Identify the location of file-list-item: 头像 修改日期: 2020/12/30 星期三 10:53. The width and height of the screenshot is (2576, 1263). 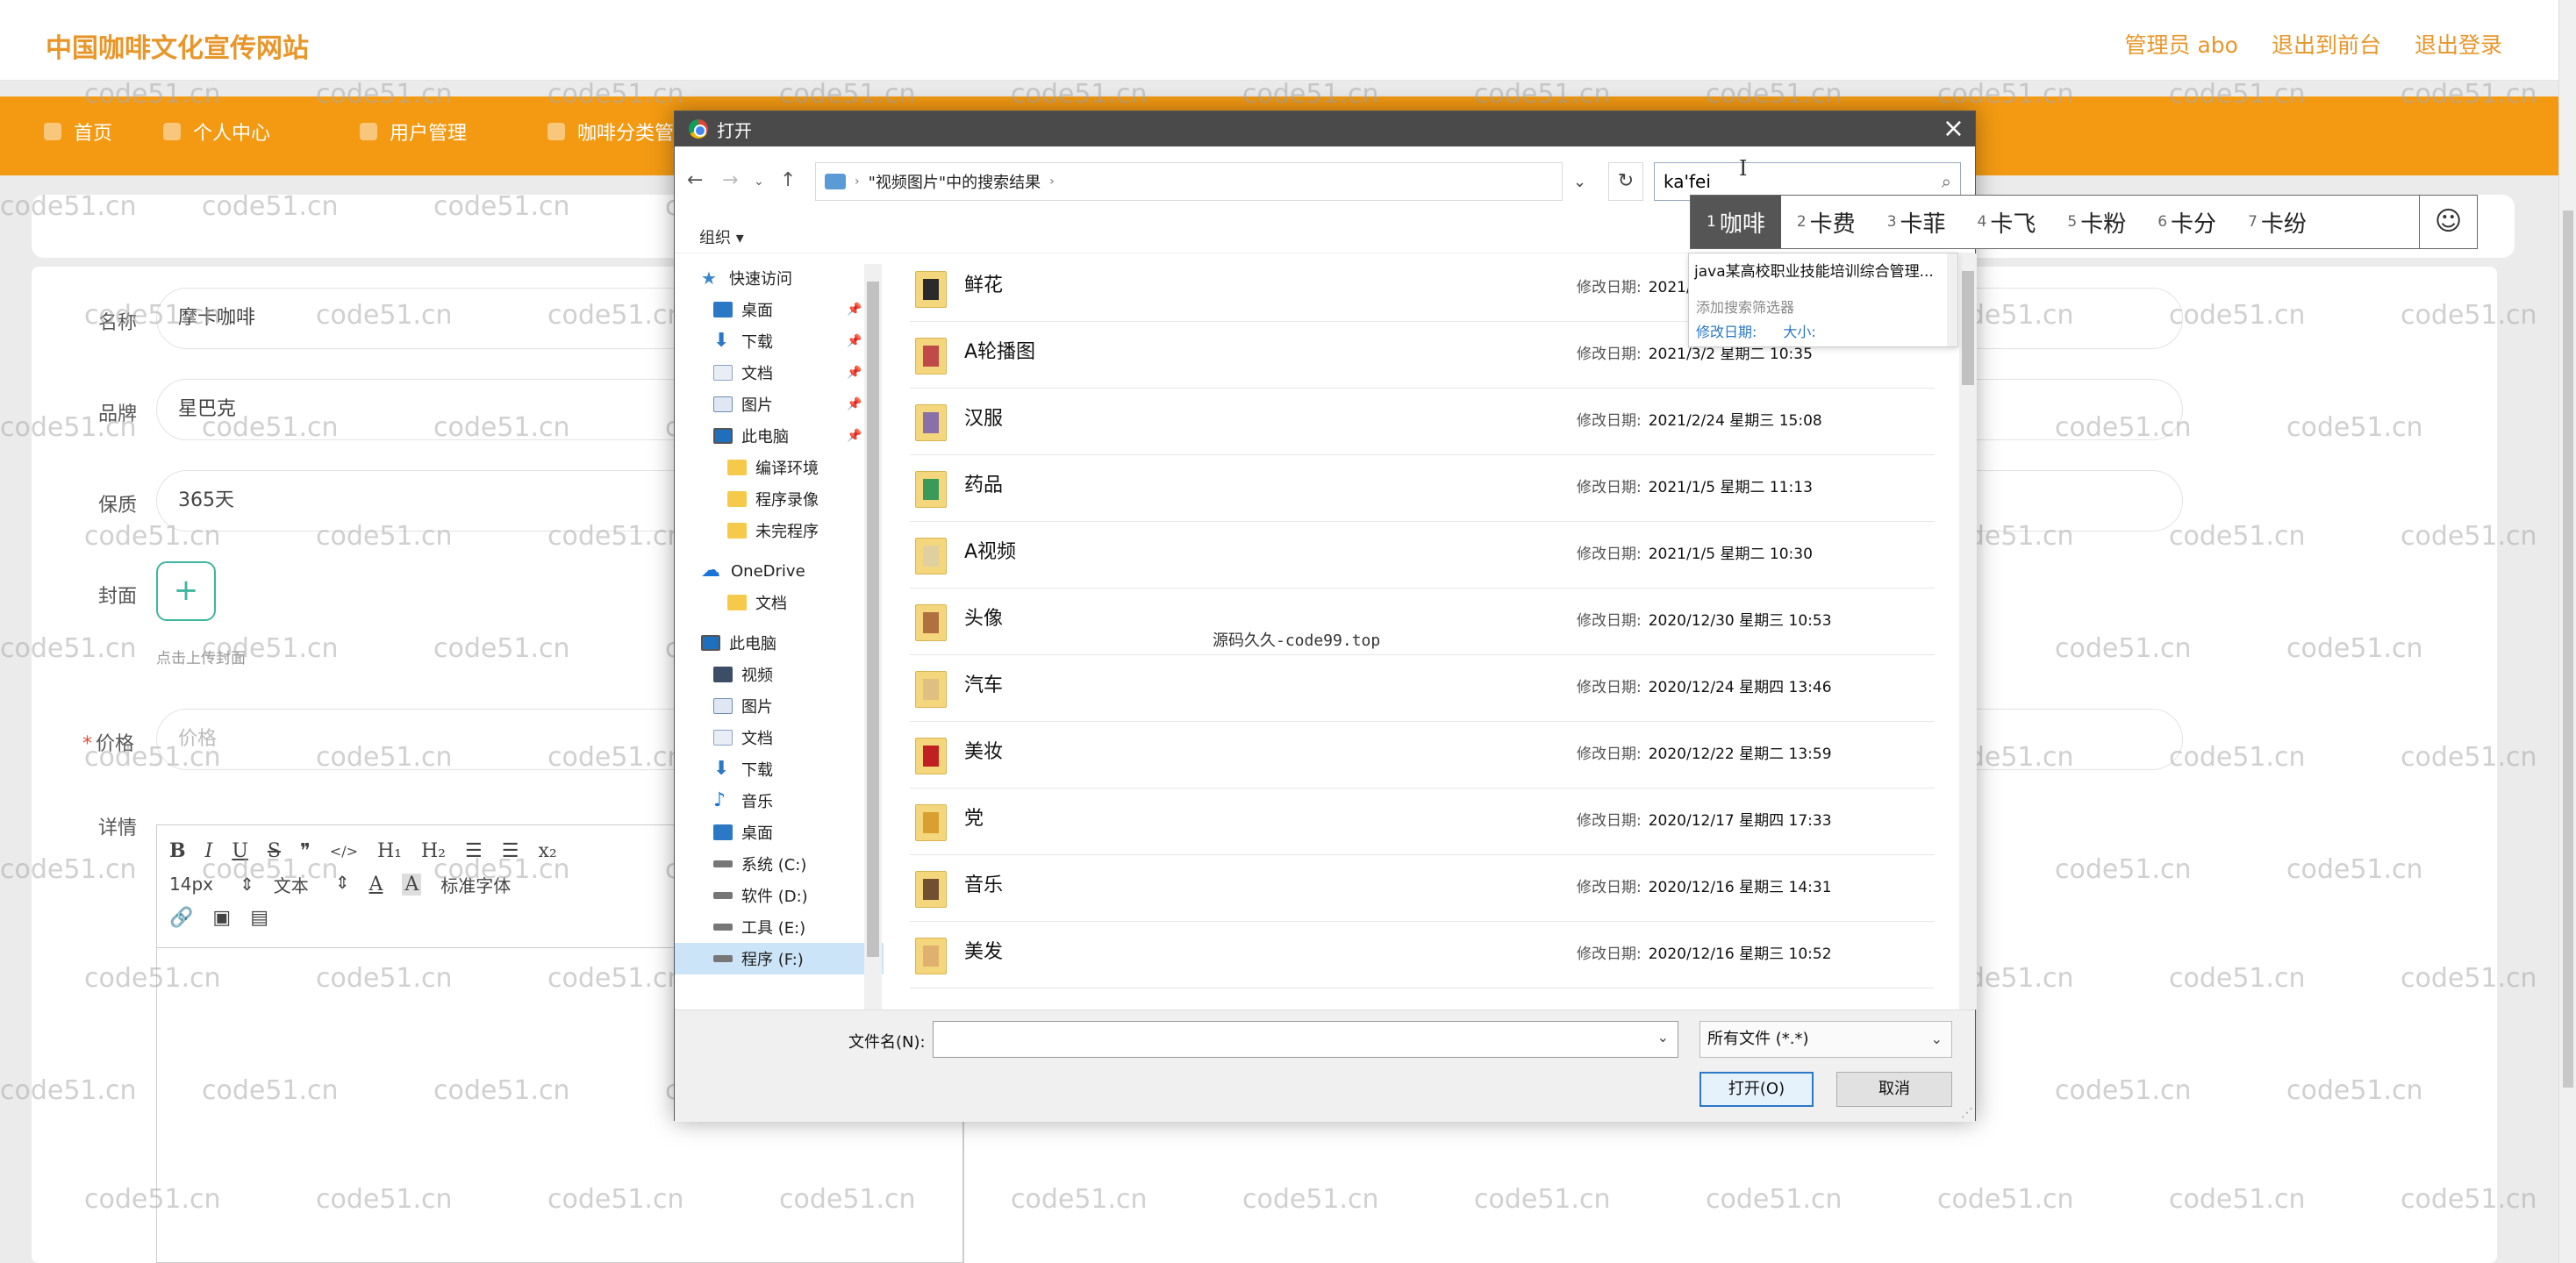
(1422, 622).